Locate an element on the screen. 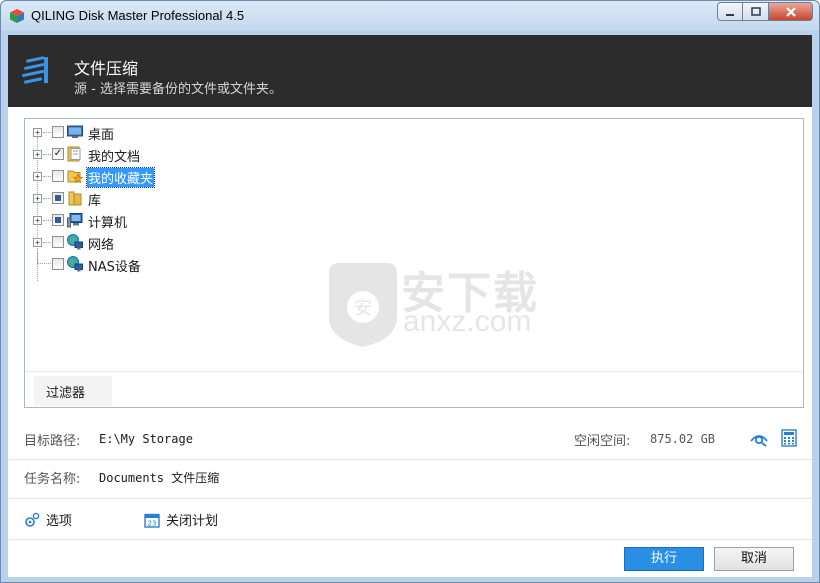 Image resolution: width=820 pixels, height=583 pixels. task-name-value: Documents 文件压缩 is located at coordinates (159, 477).